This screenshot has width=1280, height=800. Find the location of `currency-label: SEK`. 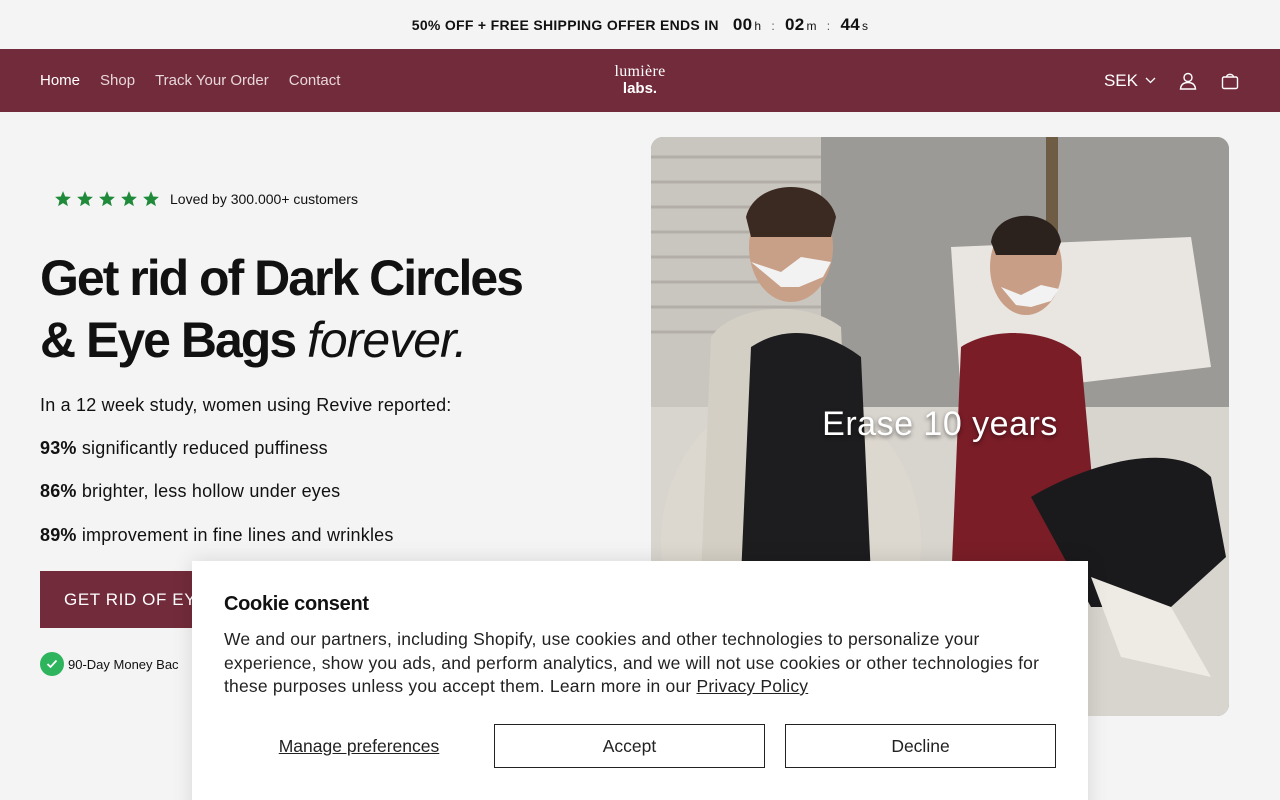

currency-label: SEK is located at coordinates (1120, 80).